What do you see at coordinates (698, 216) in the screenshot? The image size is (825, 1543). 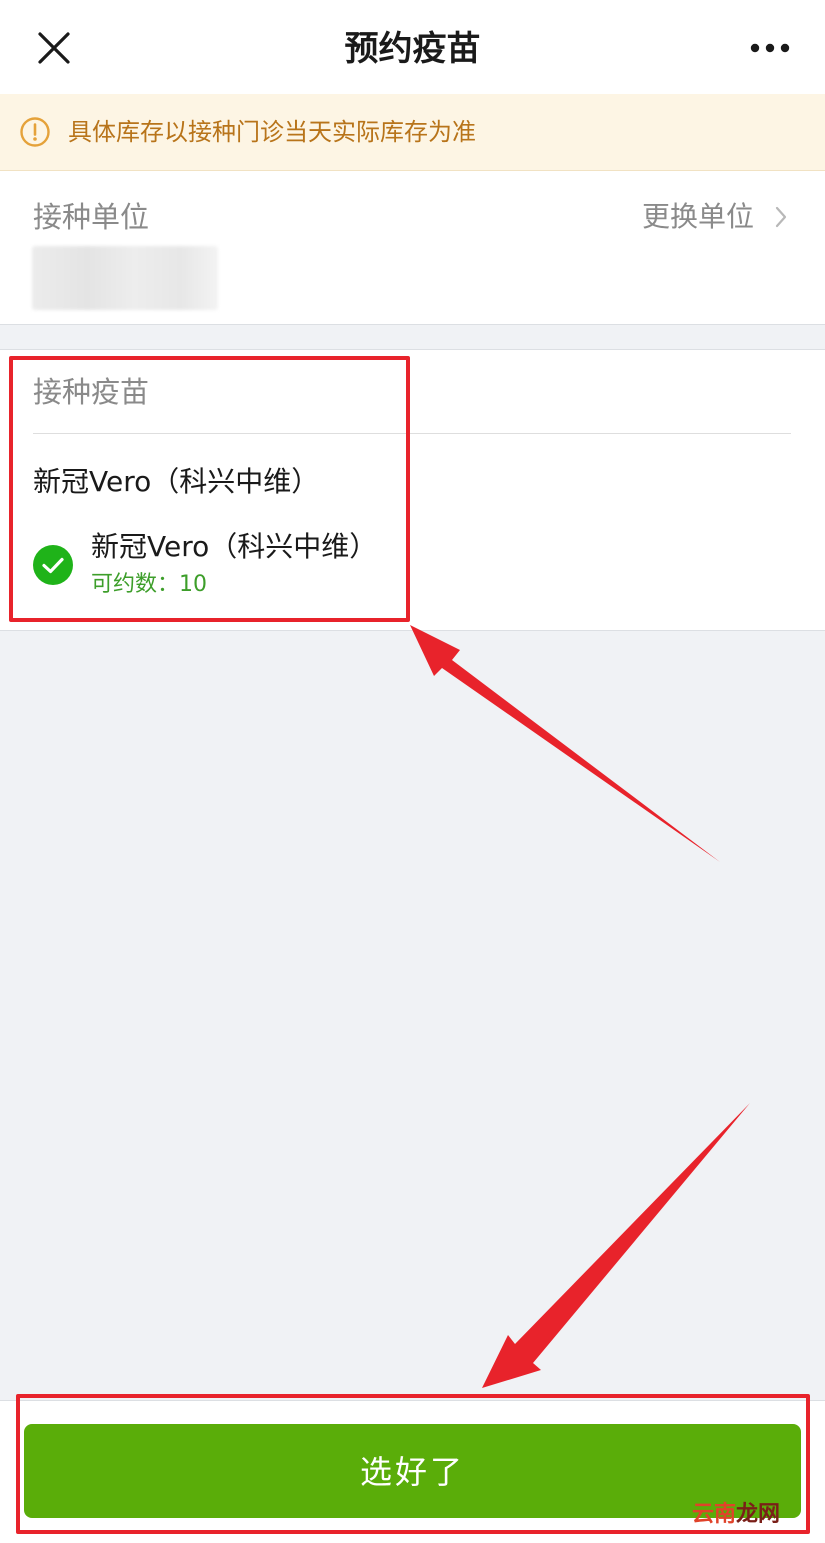 I see `change-unit-label: 更换单位` at bounding box center [698, 216].